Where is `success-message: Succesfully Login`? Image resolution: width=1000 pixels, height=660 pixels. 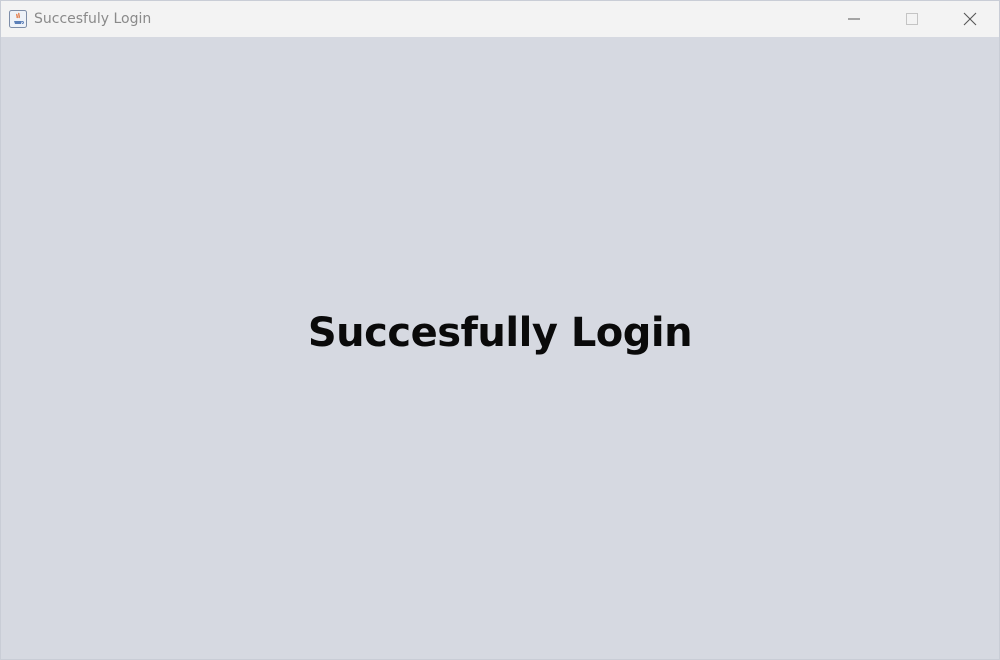 success-message: Succesfully Login is located at coordinates (500, 333).